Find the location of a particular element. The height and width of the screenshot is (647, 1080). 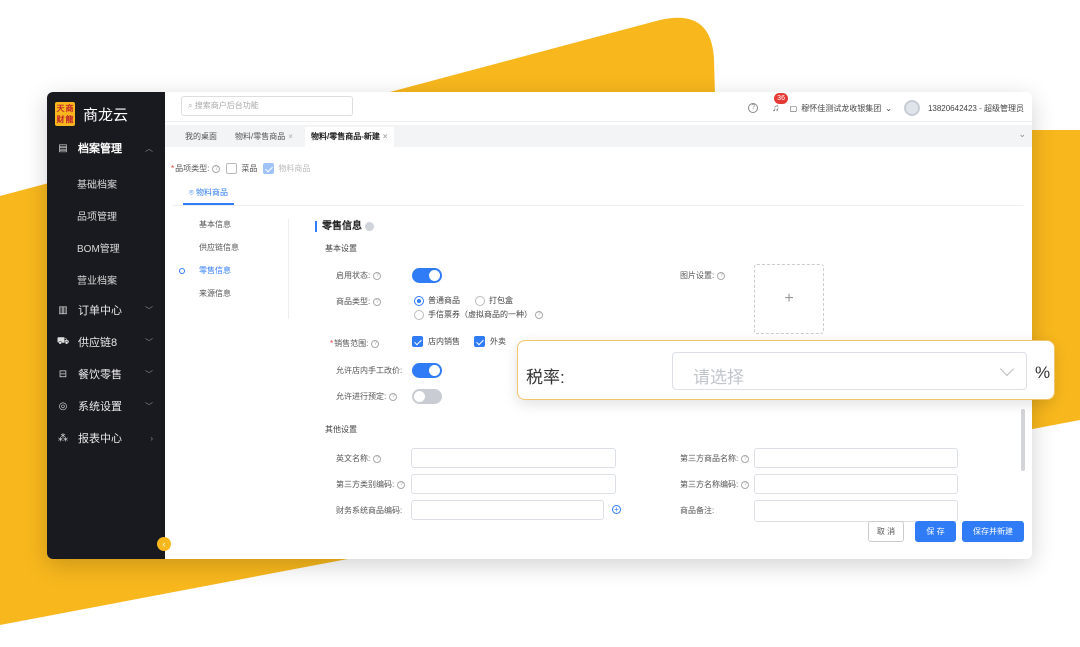

anchor-nav: 基本信息 供应链信息 零售信息 来源信息 is located at coordinates (234, 269).